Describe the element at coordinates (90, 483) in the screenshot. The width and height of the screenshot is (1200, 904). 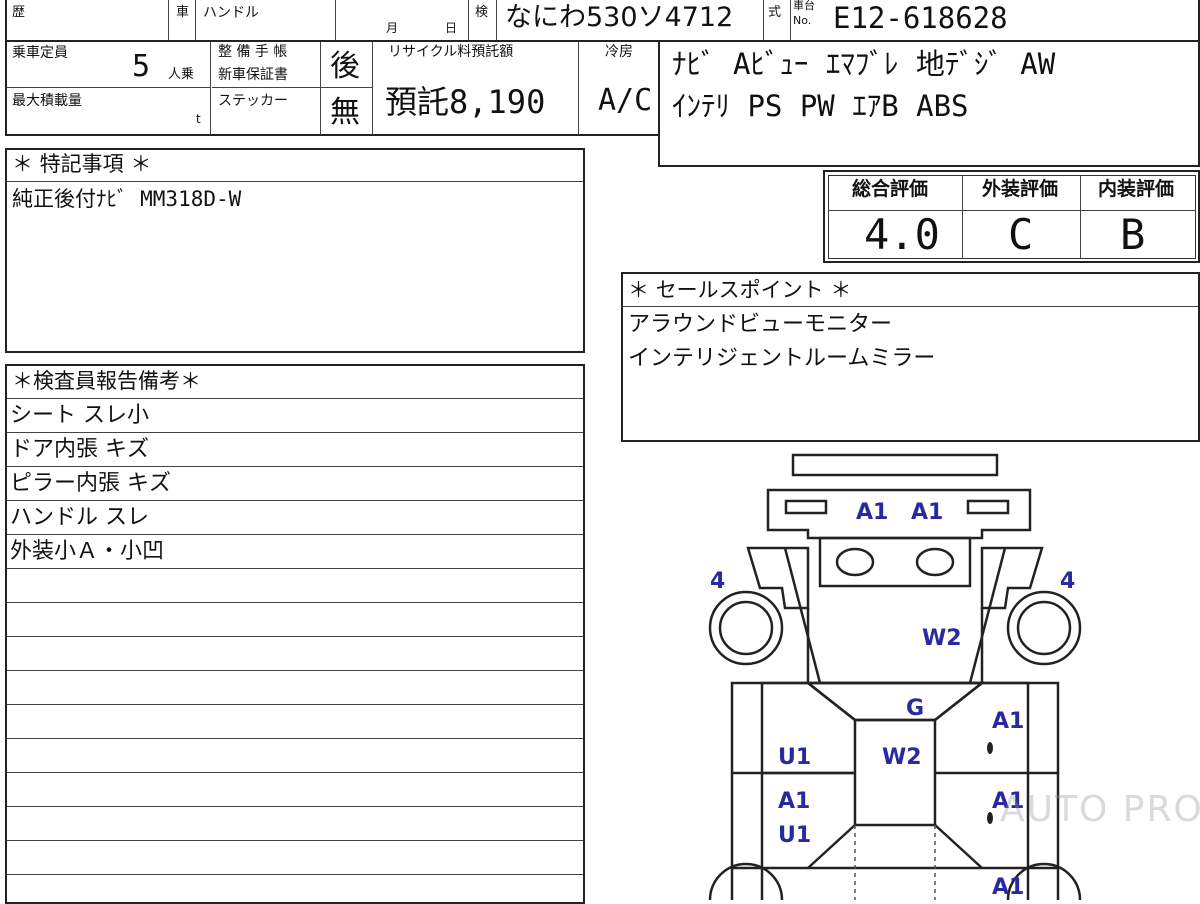
I see `report-row: ピラー内張 キズ` at that location.